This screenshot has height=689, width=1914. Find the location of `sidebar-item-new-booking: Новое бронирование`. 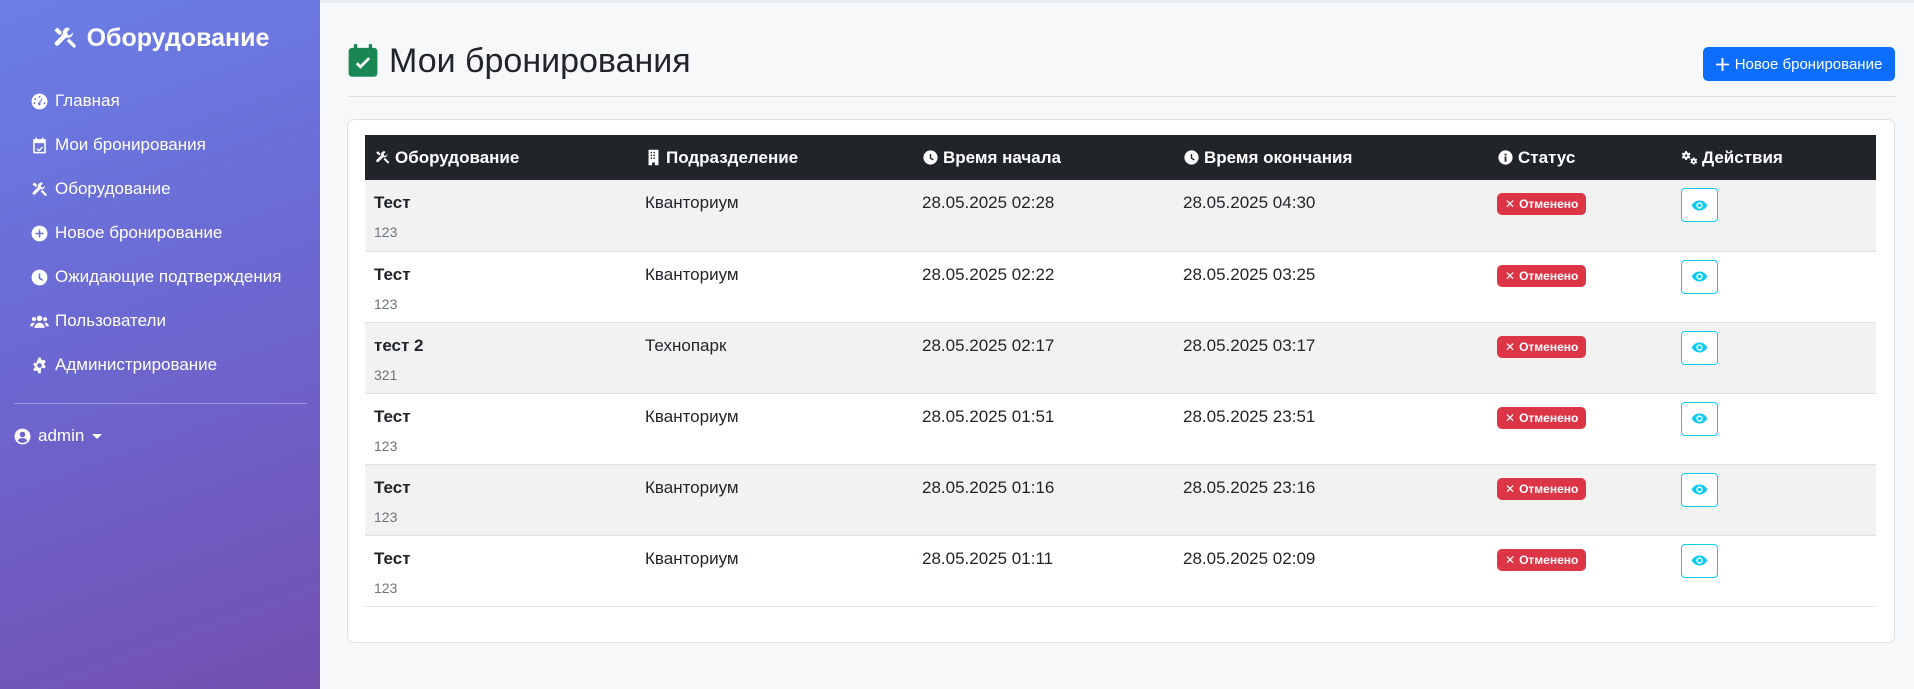

sidebar-item-new-booking: Новое бронирование is located at coordinates (126, 233).